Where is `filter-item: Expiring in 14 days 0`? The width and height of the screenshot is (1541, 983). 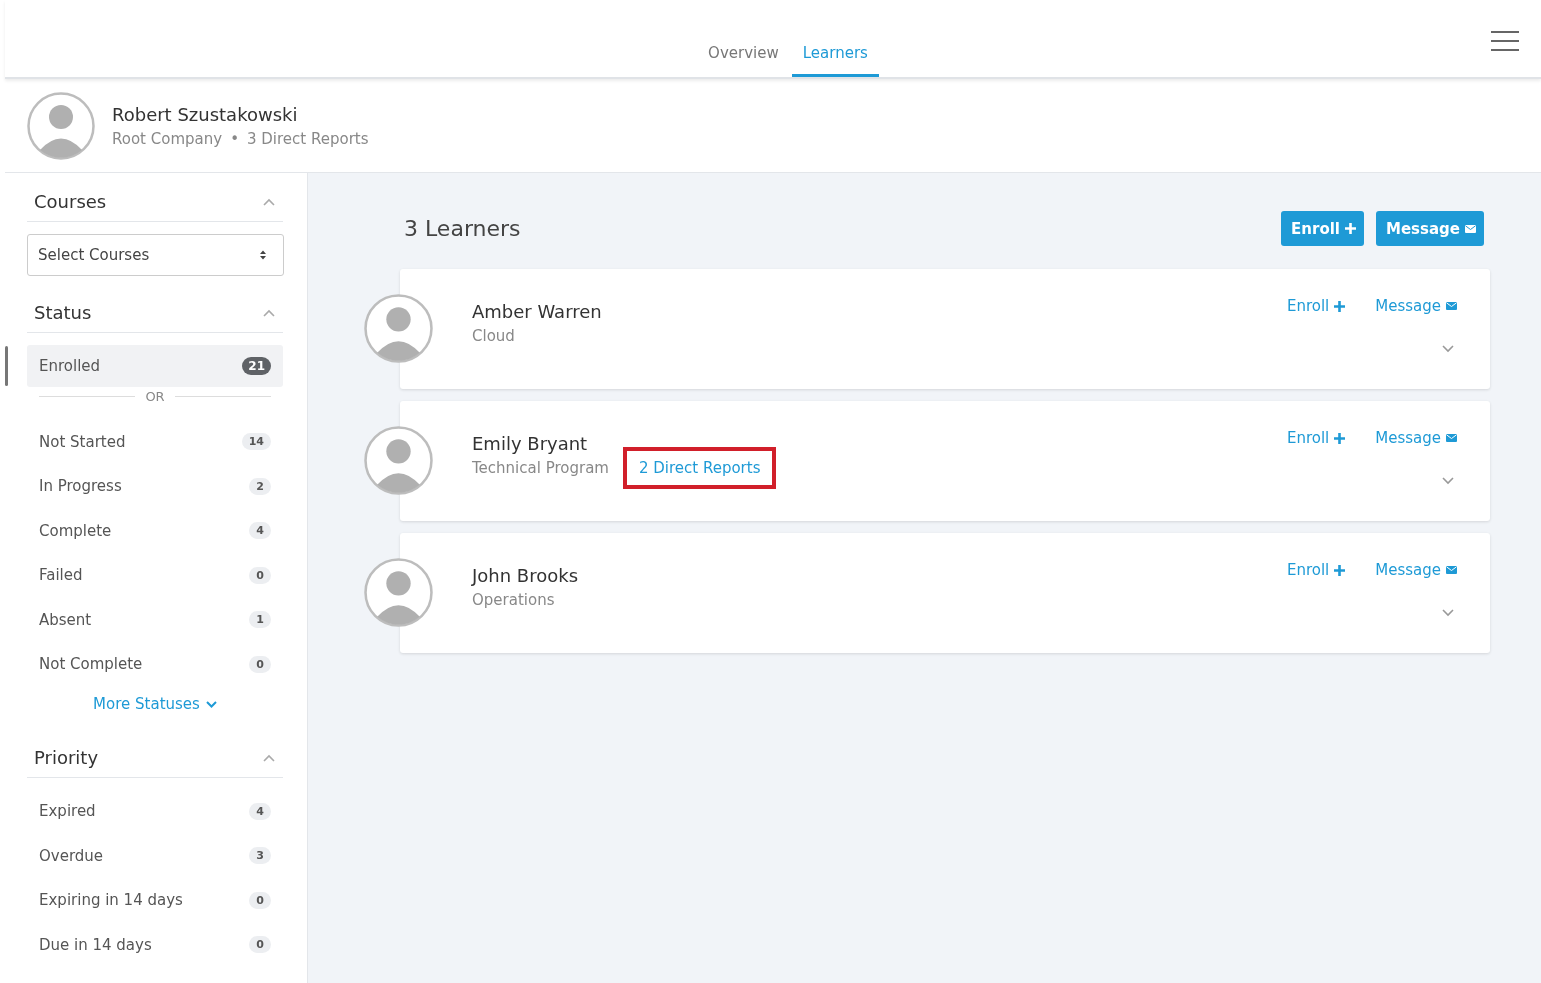
filter-item: Expiring in 14 days 0 is located at coordinates (155, 900).